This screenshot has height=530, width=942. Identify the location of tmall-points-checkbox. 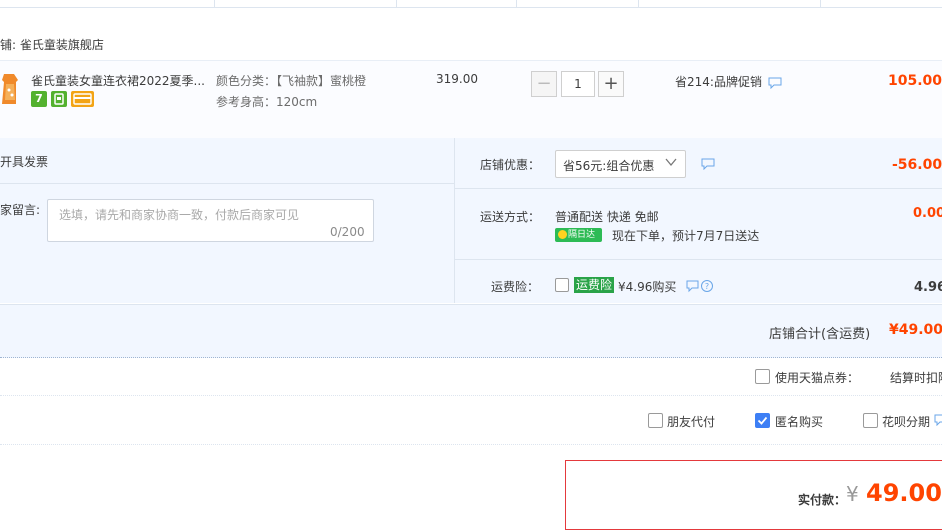
(762, 376).